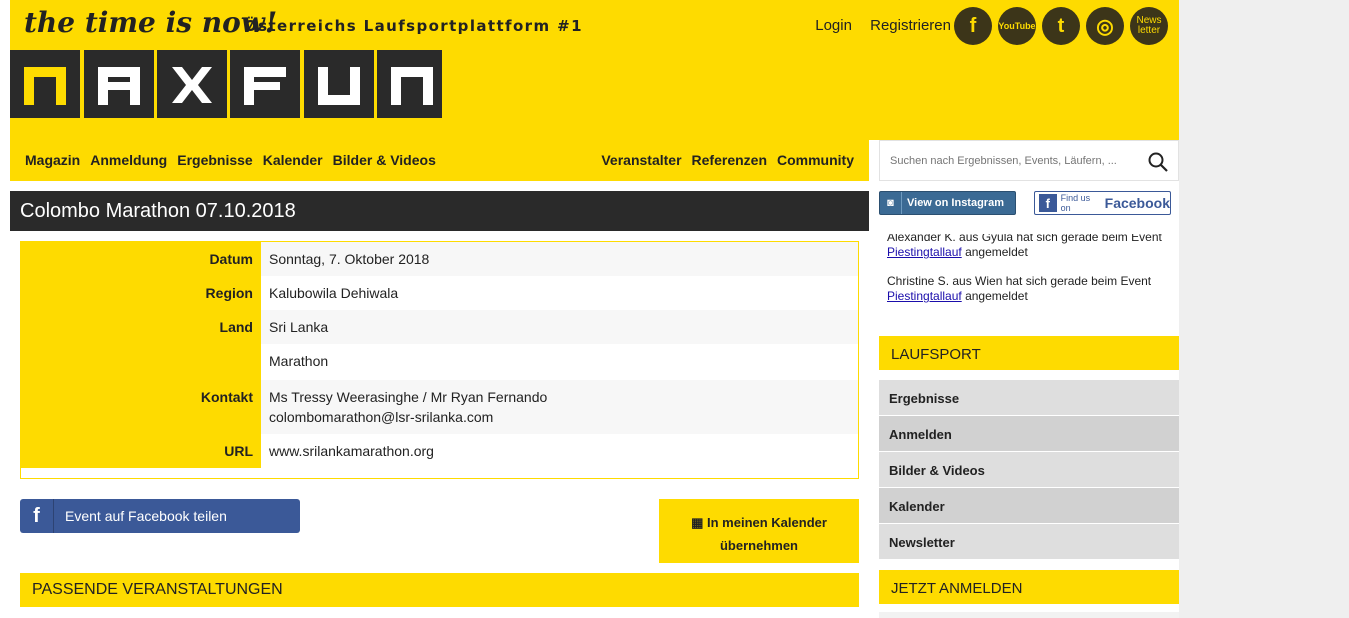 Image resolution: width=1349 pixels, height=618 pixels. What do you see at coordinates (697, 522) in the screenshot?
I see `calendar-icon: ▦` at bounding box center [697, 522].